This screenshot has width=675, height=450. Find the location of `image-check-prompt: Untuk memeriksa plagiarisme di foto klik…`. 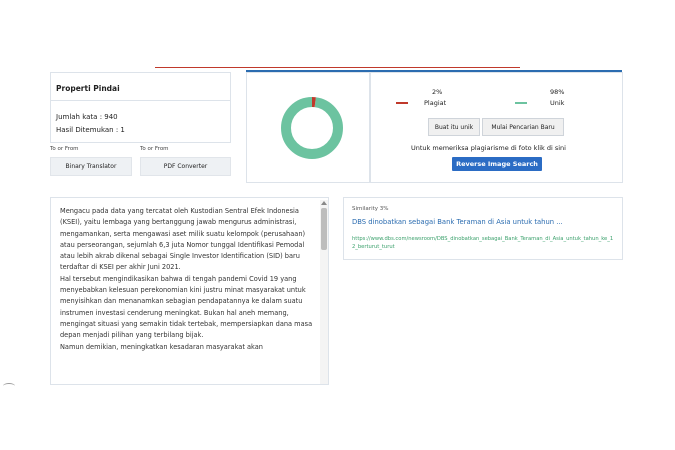

image-check-prompt: Untuk memeriksa plagiarisme di foto klik… is located at coordinates (488, 148).